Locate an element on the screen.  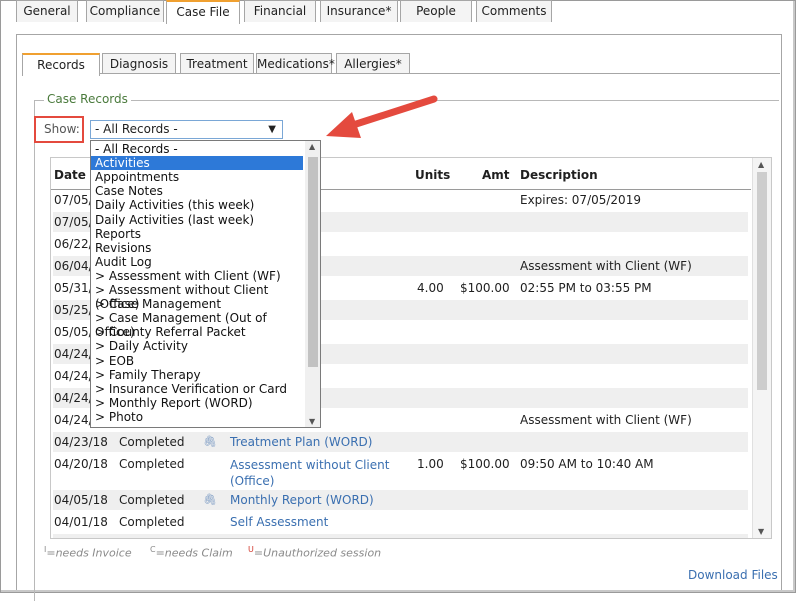
dropdown-option: > EOB is located at coordinates (197, 361).